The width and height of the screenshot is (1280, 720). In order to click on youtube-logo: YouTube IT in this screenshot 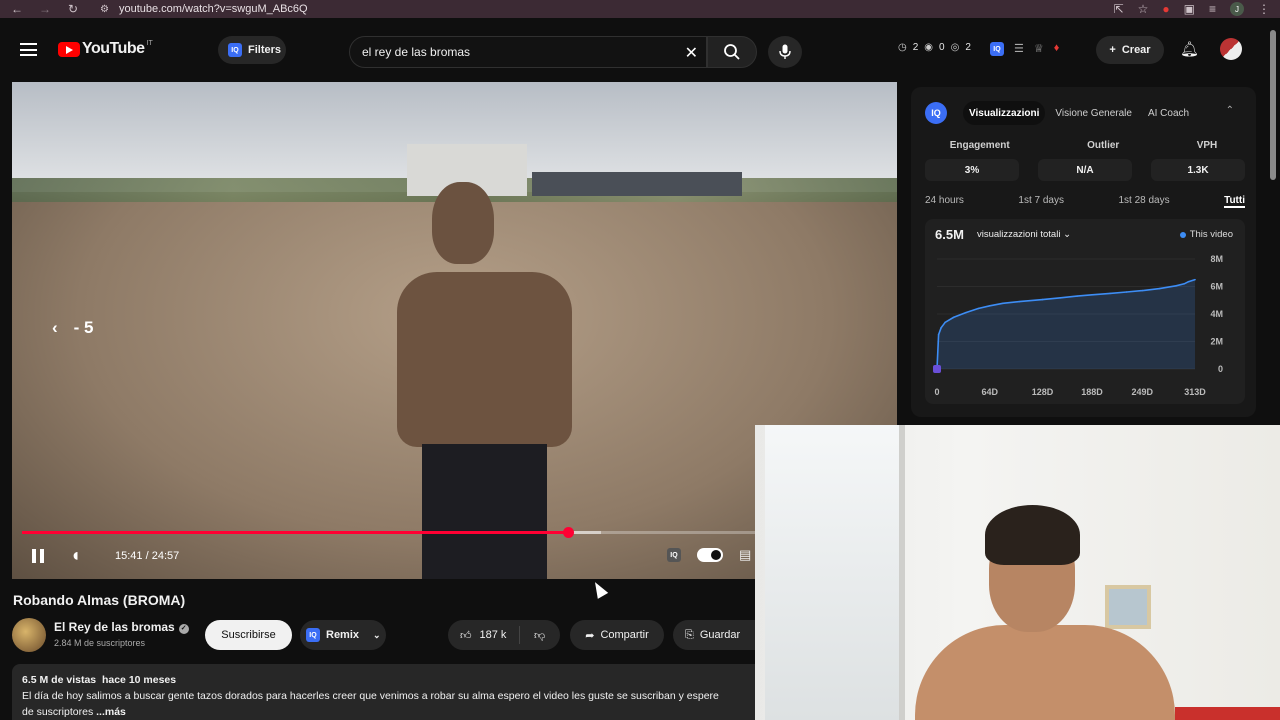, I will do `click(105, 49)`.